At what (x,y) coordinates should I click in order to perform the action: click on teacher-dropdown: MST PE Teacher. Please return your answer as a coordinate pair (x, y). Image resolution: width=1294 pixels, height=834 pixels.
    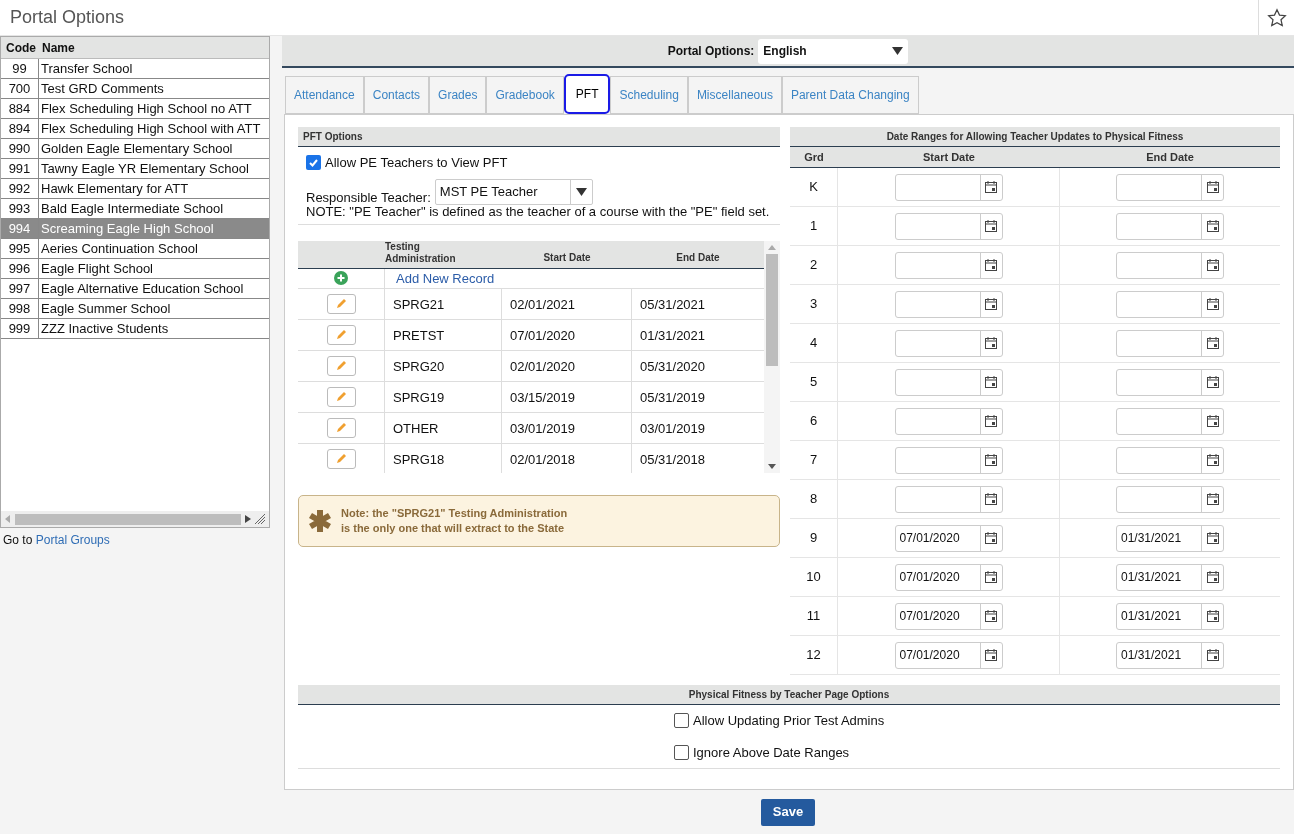
    Looking at the image, I should click on (513, 191).